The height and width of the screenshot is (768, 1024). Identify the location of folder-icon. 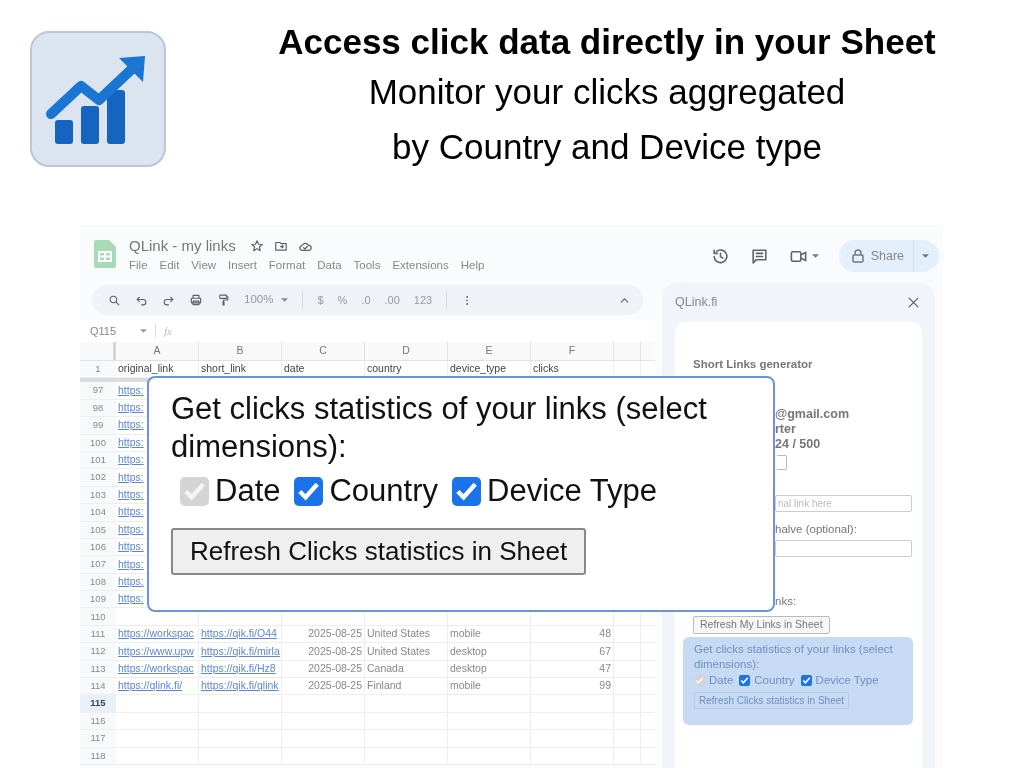
(280, 246).